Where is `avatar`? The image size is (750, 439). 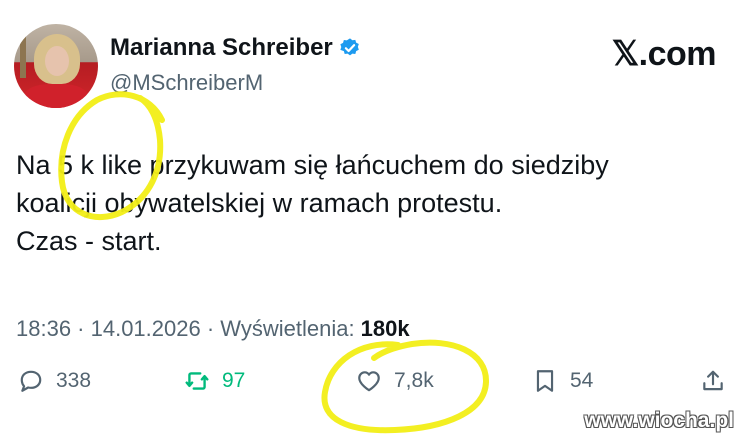 avatar is located at coordinates (56, 66).